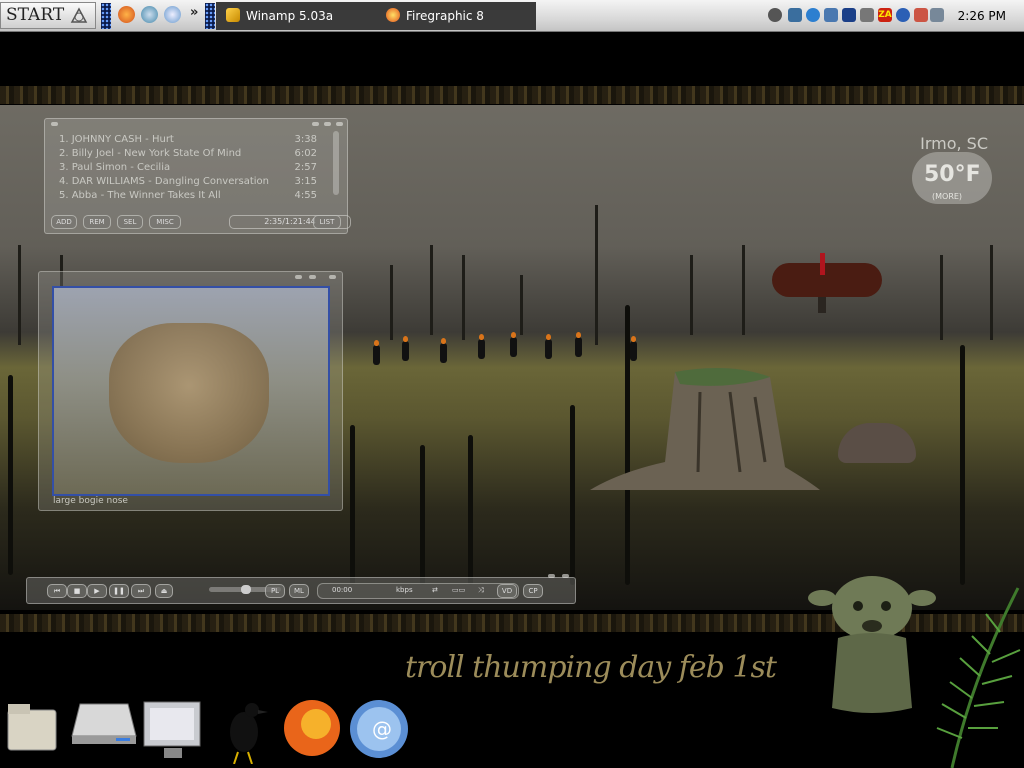 The image size is (1024, 768). I want to click on firefox-quicklaunch-icon, so click(126, 14).